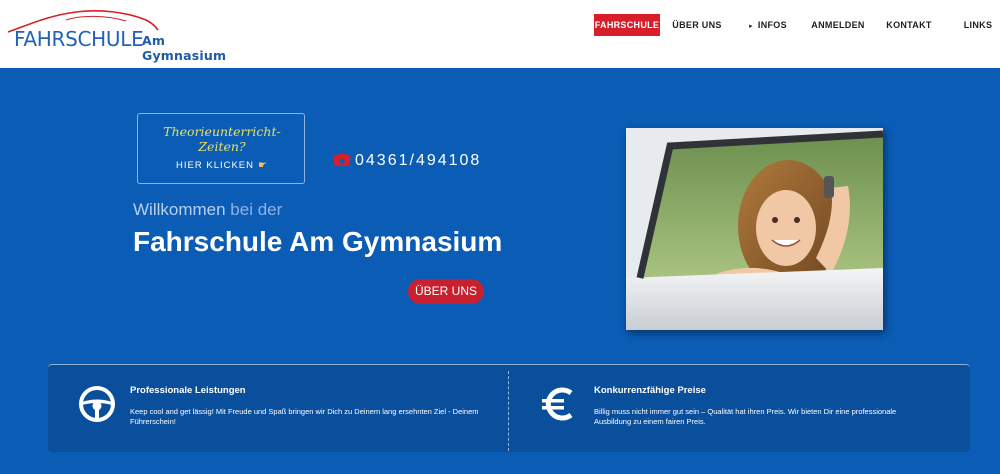 The height and width of the screenshot is (474, 1000). Describe the element at coordinates (407, 161) in the screenshot. I see `phone-number: 04361/494108` at that location.